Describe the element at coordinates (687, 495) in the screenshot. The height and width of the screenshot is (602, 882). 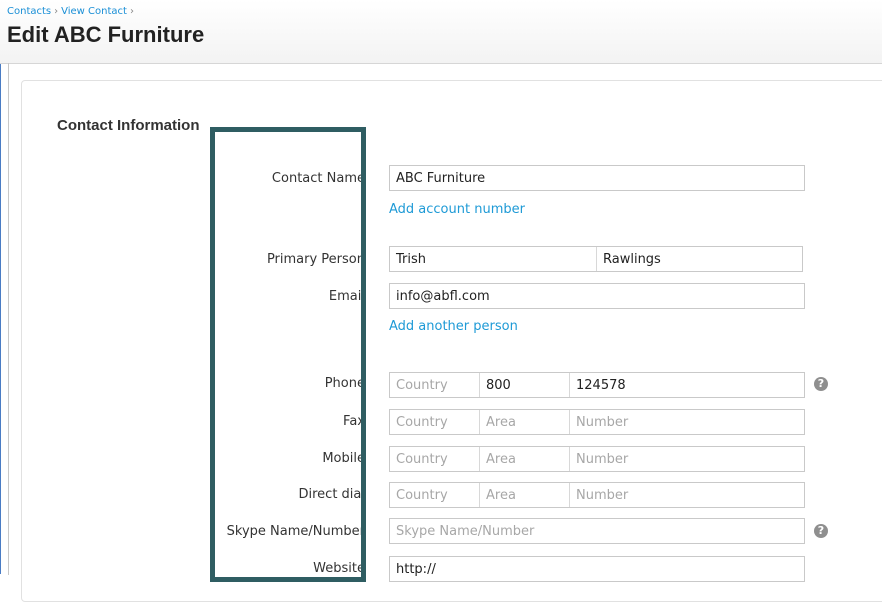
I see `direct-dial-number-field: Number` at that location.